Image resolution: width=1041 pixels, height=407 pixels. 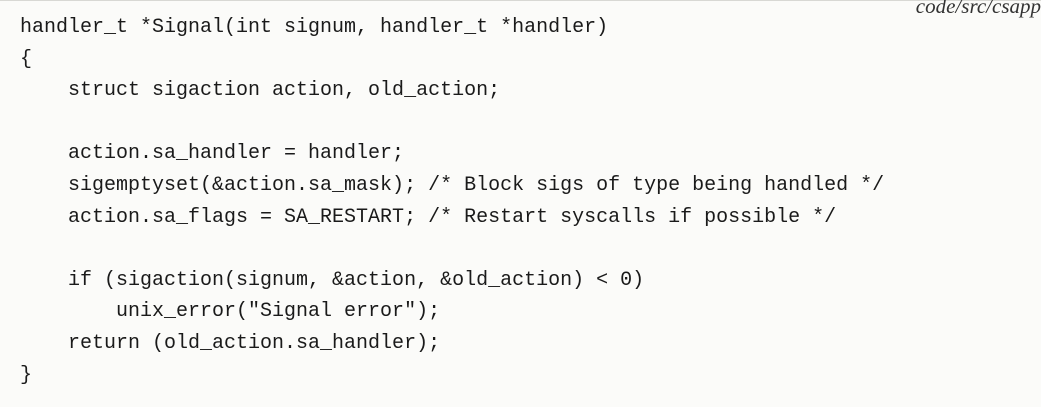 What do you see at coordinates (520, 0) in the screenshot?
I see `top-rule` at bounding box center [520, 0].